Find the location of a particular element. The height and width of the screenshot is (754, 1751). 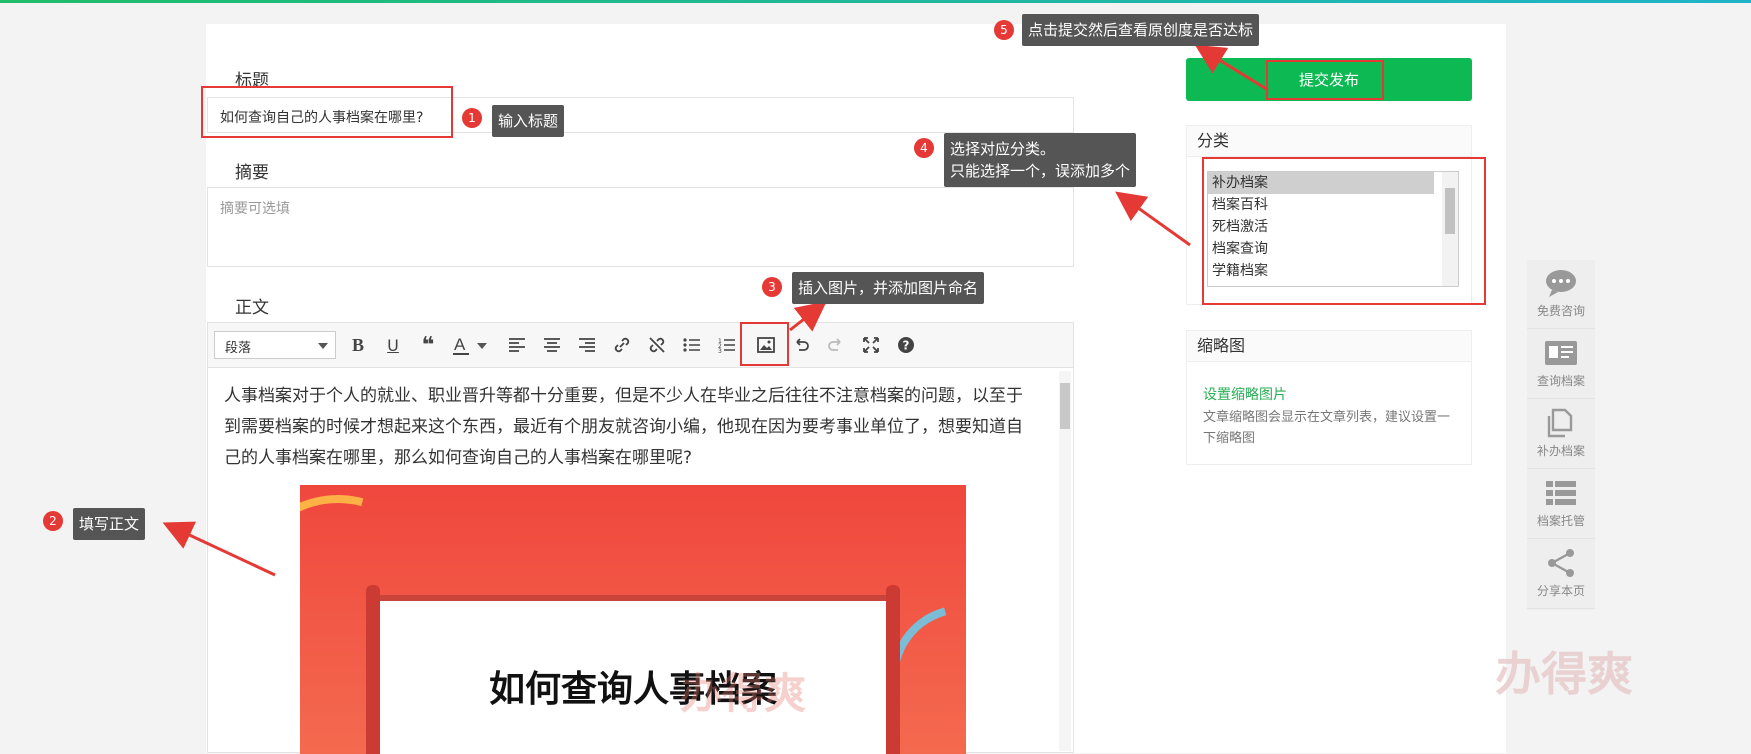

callout-4-line1: 选择对应分类。 is located at coordinates (1003, 149).